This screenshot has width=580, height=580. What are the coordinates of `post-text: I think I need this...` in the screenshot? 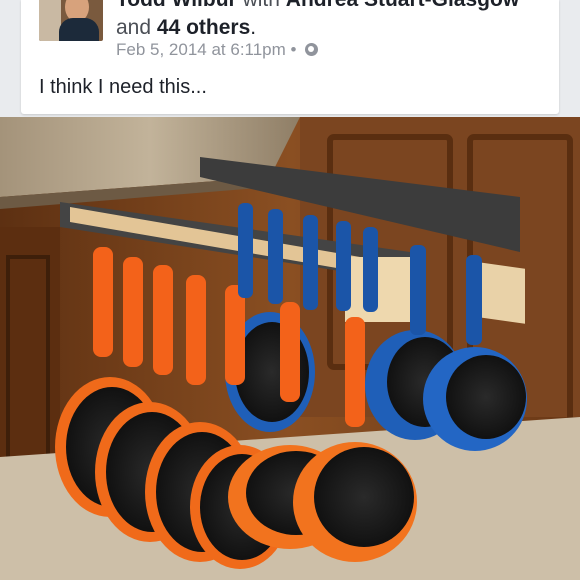 It's located at (123, 87).